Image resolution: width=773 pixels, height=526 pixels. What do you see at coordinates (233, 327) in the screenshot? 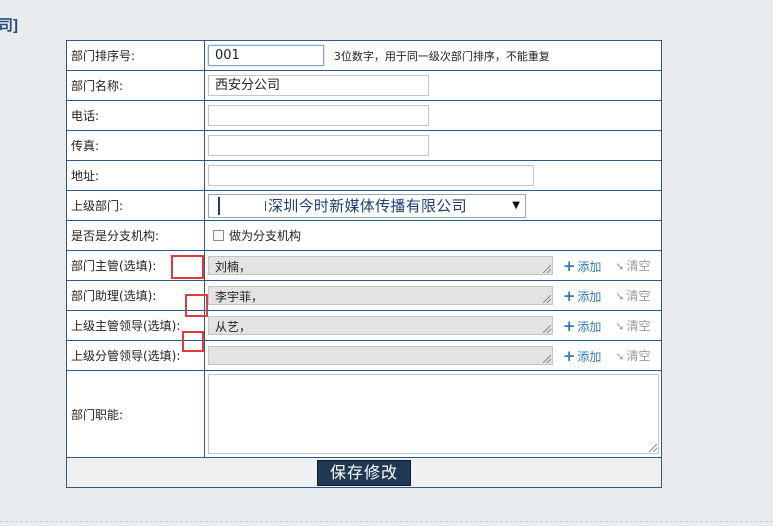
I see `superior-leader-value: 从艺，` at bounding box center [233, 327].